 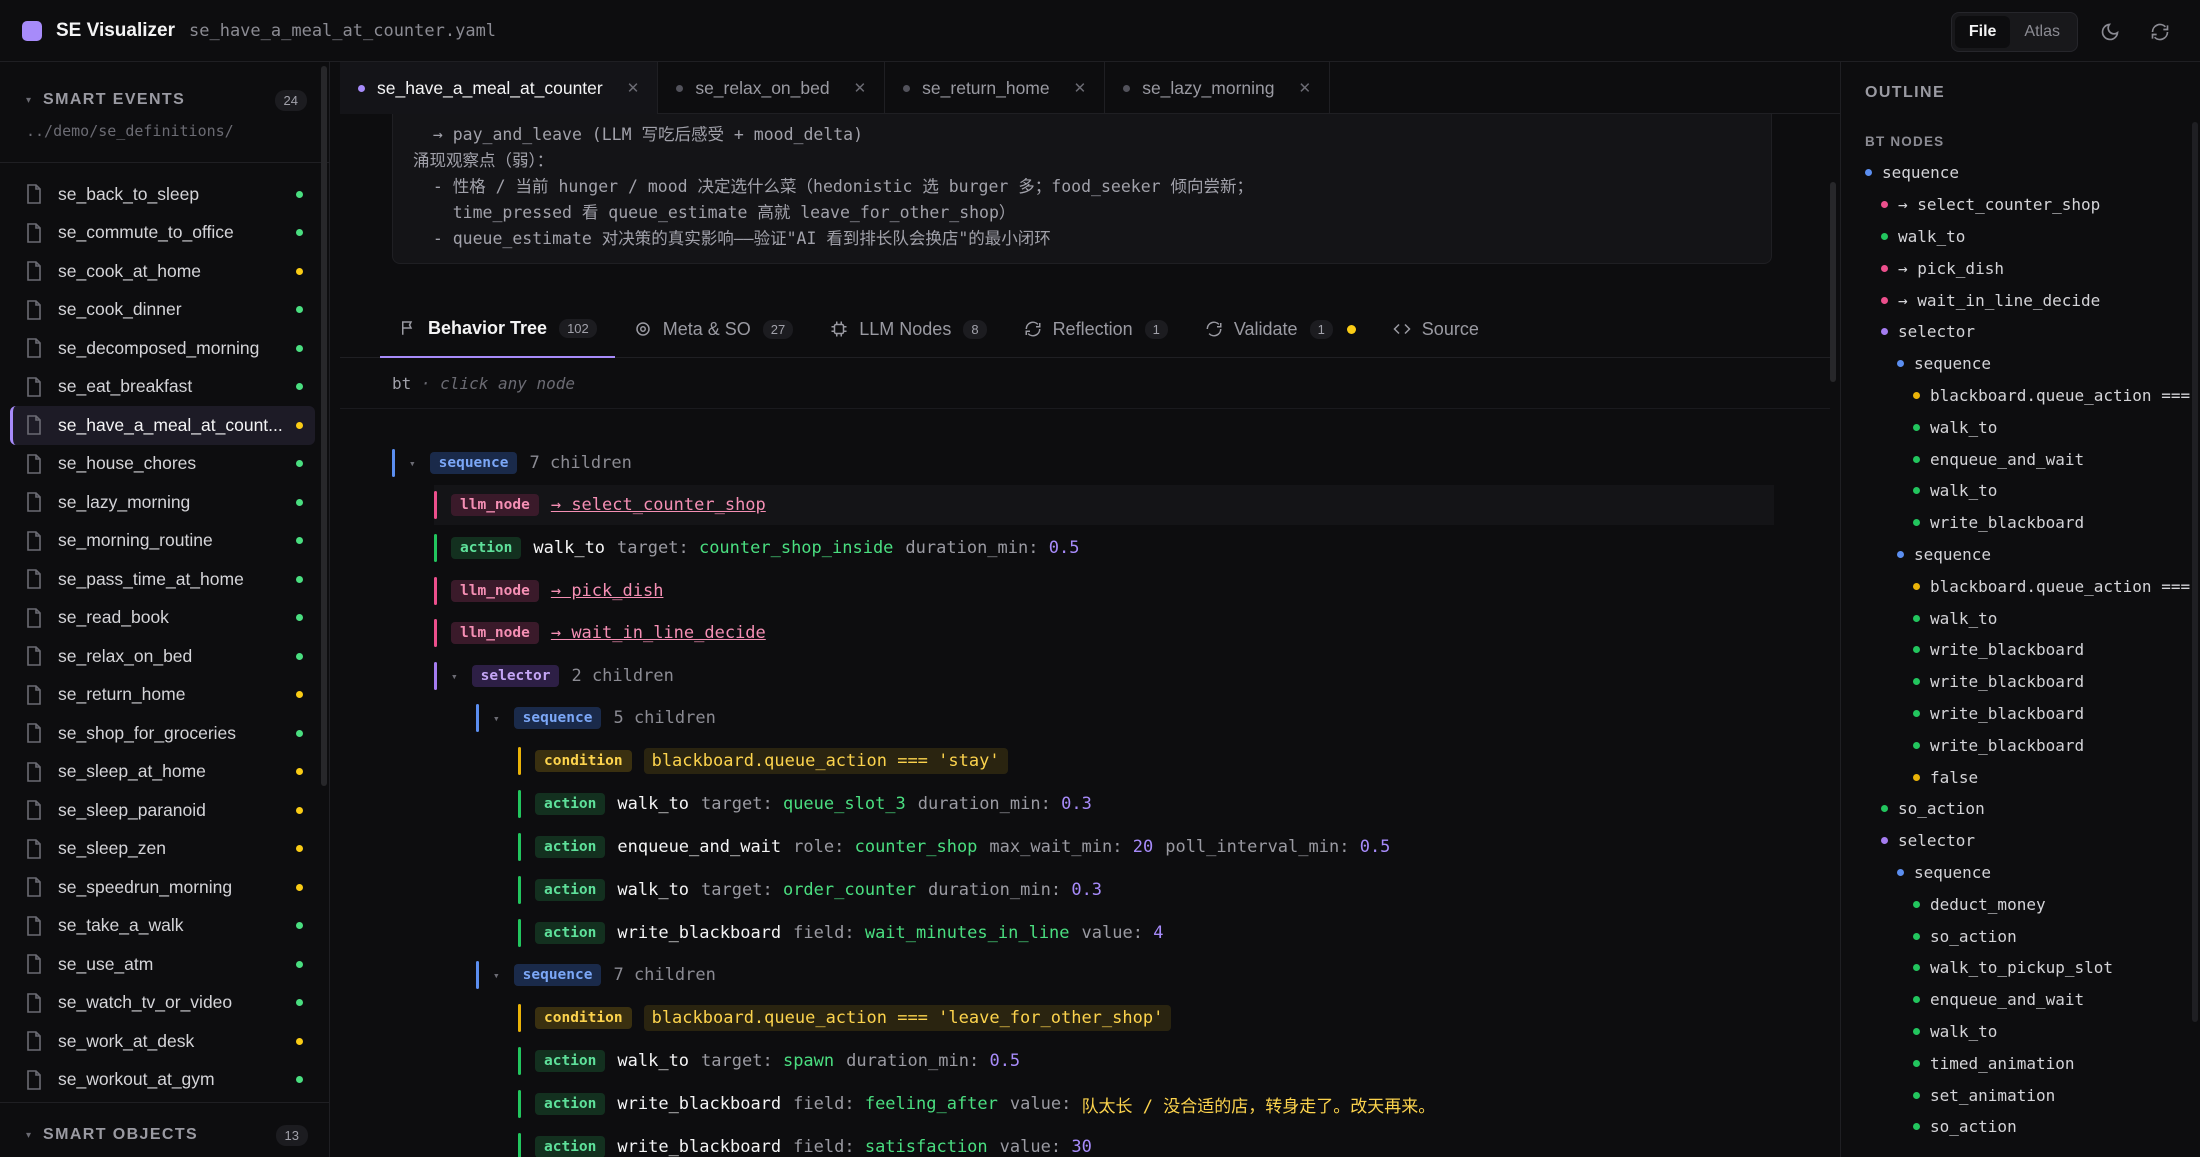 I want to click on file-tab: se_lazy_morning ✕, so click(x=1218, y=88).